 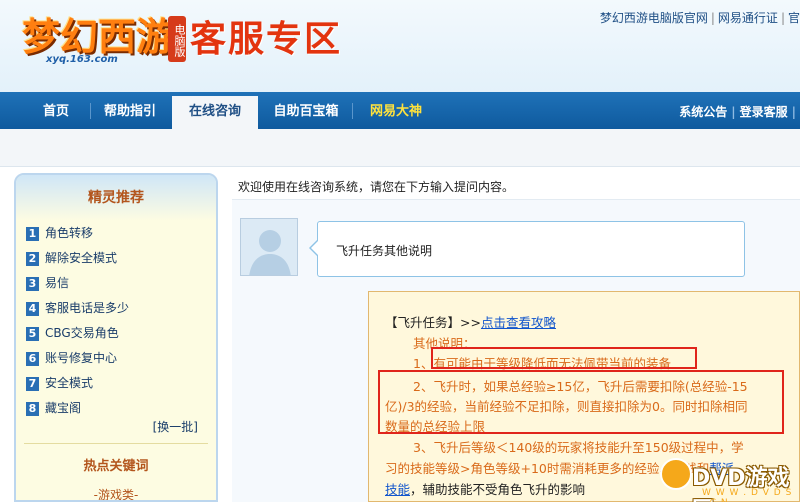 What do you see at coordinates (32, 333) in the screenshot?
I see `item-number: 5` at bounding box center [32, 333].